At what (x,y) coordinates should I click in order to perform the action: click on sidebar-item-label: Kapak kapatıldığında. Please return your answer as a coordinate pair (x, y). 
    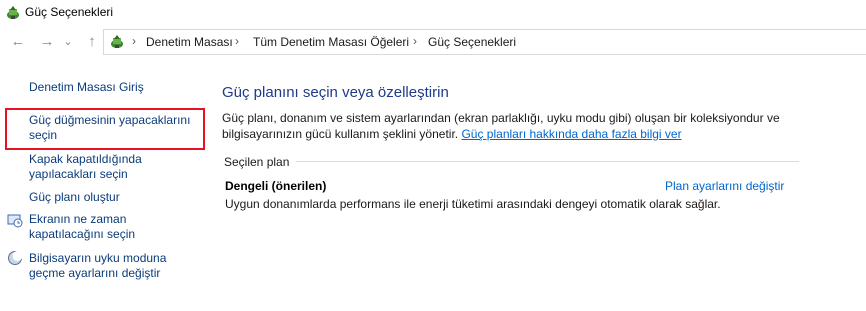
    Looking at the image, I should click on (85, 159).